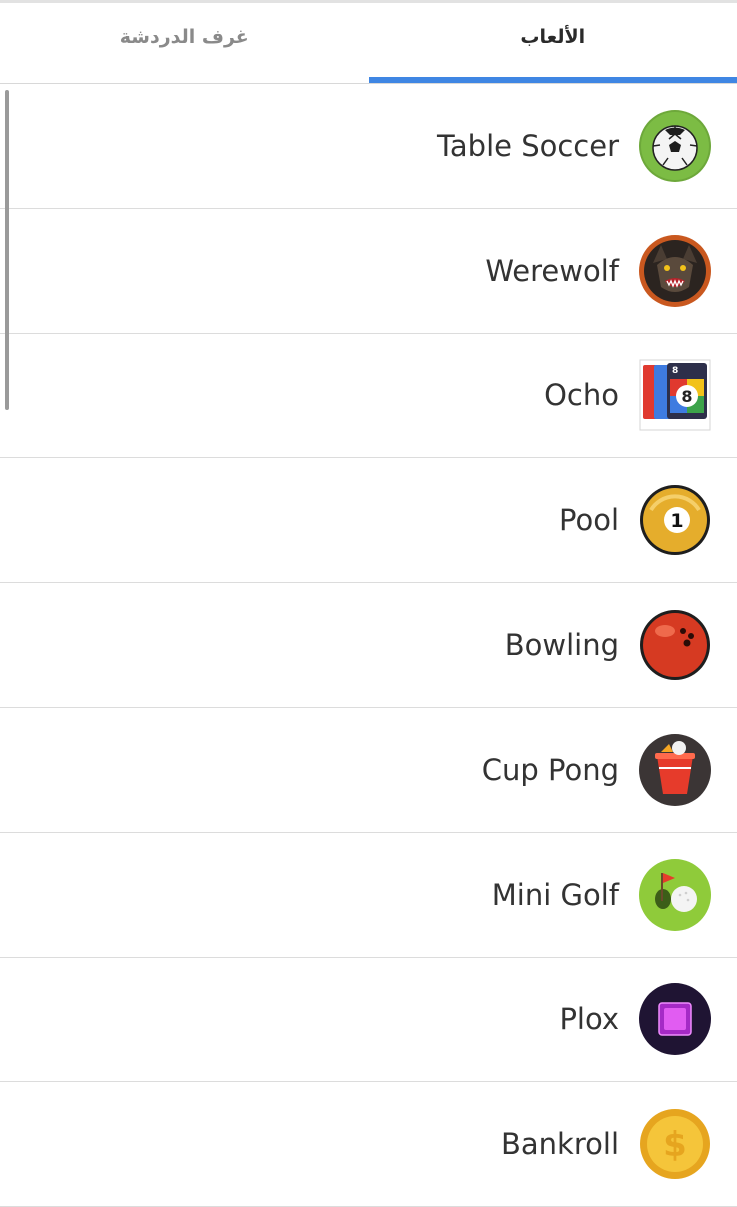 Image resolution: width=737 pixels, height=1207 pixels. What do you see at coordinates (368, 396) in the screenshot?
I see `game-row-ocho: Ocho 8 8` at bounding box center [368, 396].